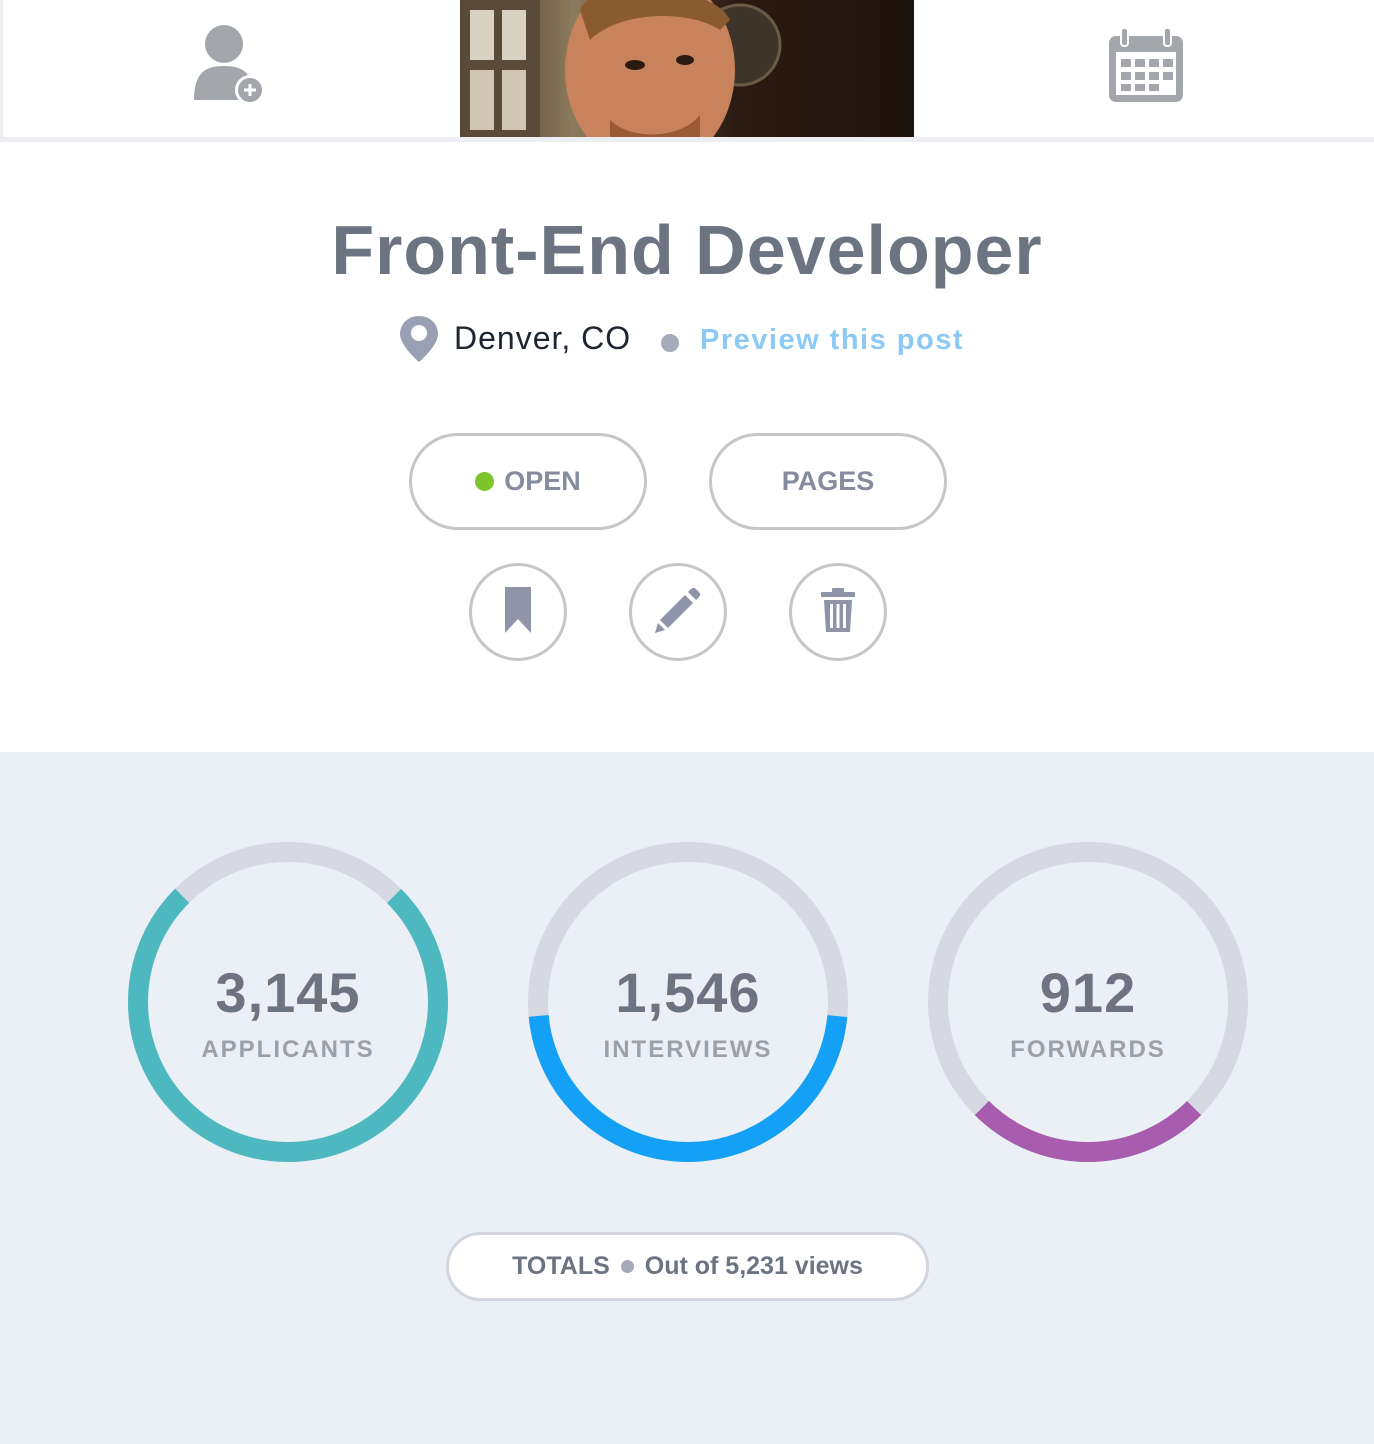 Image resolution: width=1374 pixels, height=1444 pixels. Describe the element at coordinates (419, 339) in the screenshot. I see `location-pin-icon` at that location.